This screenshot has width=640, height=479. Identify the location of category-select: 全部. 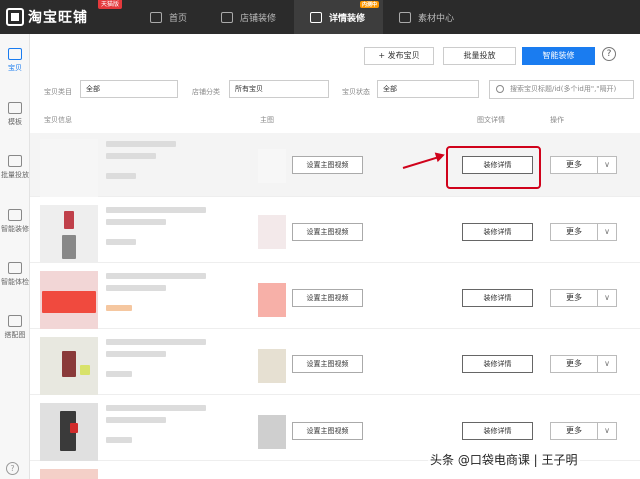
(129, 89).